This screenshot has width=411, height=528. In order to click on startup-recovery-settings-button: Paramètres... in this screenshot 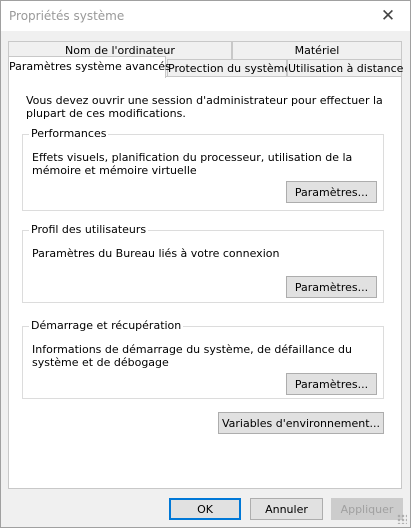, I will do `click(331, 384)`.